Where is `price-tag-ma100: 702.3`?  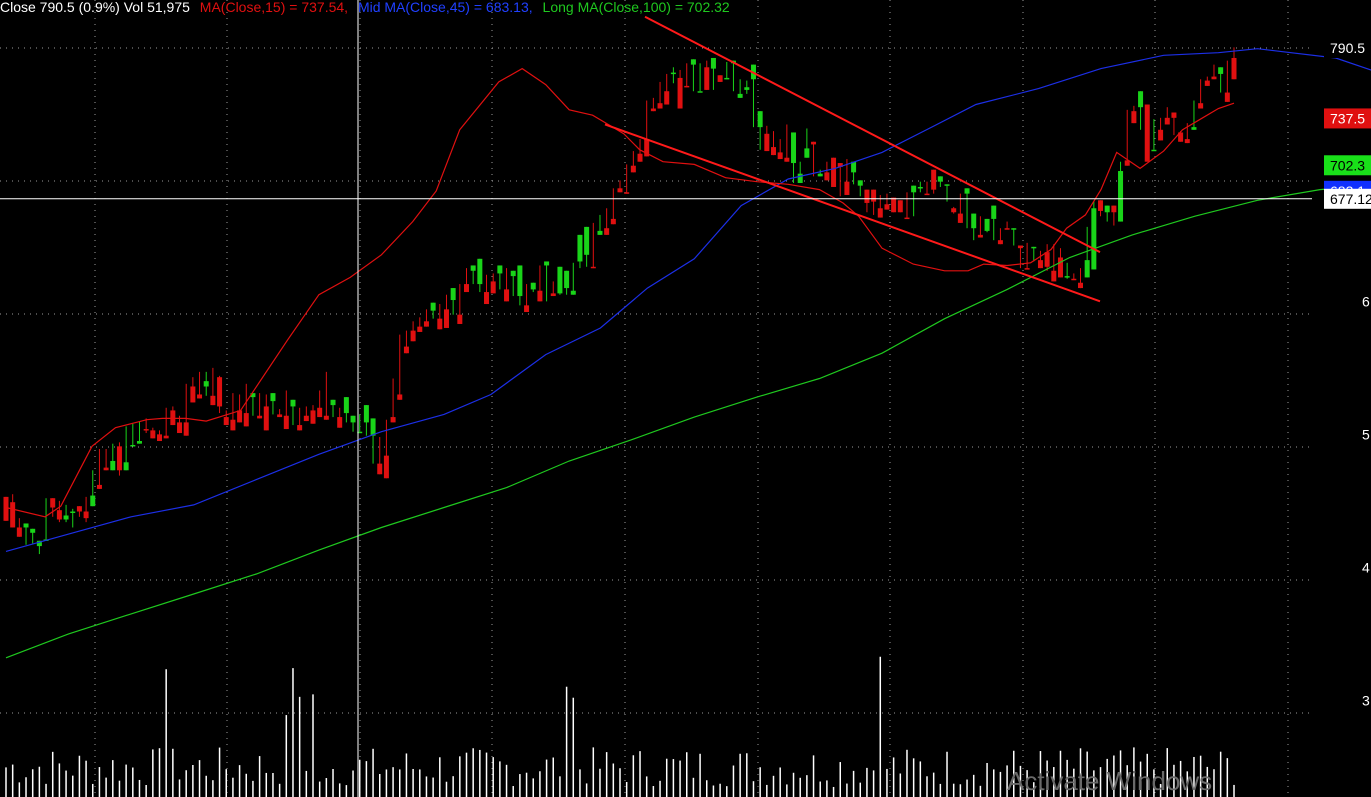 price-tag-ma100: 702.3 is located at coordinates (1347, 165).